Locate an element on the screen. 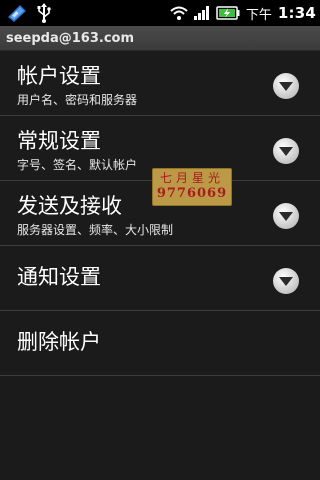  usb-icon is located at coordinates (44, 13).